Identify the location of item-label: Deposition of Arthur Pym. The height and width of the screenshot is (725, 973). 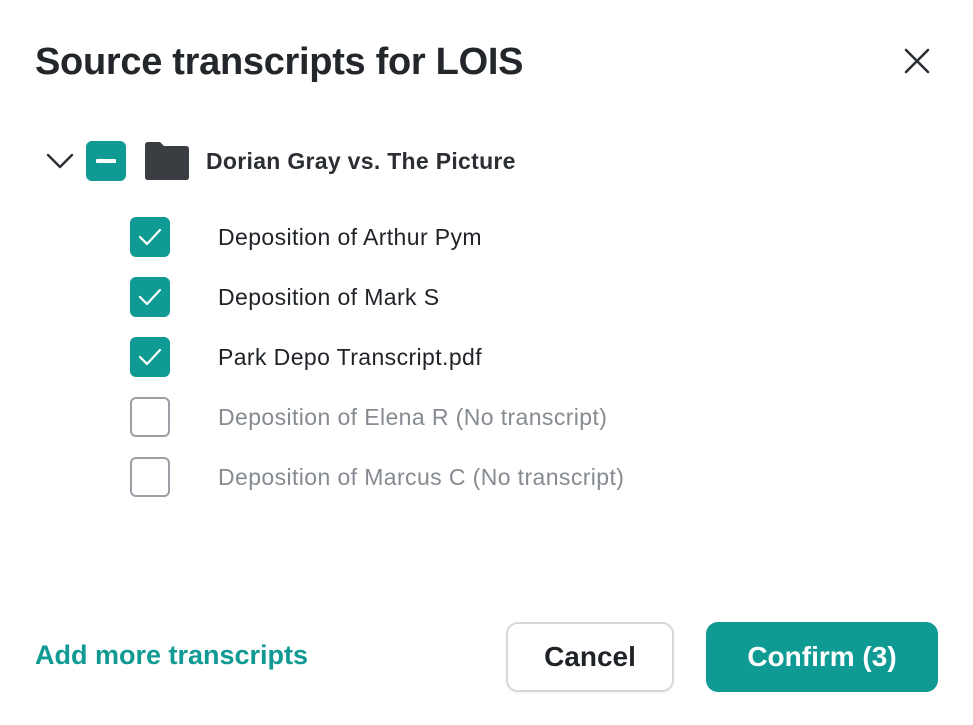
(350, 236).